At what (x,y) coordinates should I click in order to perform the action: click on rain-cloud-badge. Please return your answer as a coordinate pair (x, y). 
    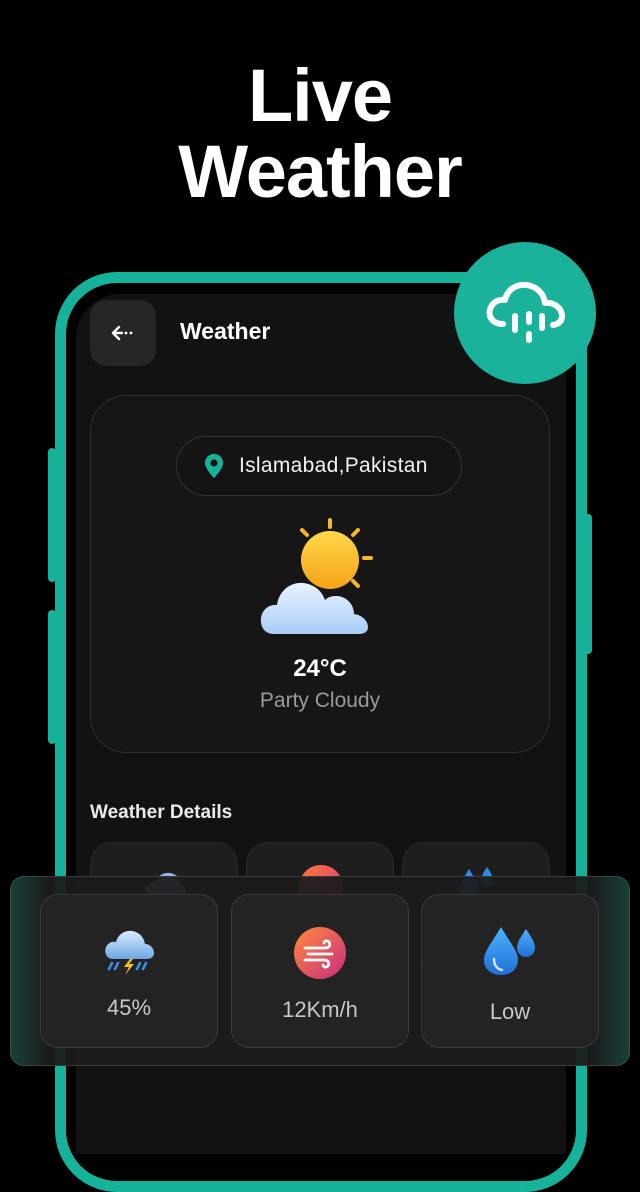
    Looking at the image, I should click on (525, 313).